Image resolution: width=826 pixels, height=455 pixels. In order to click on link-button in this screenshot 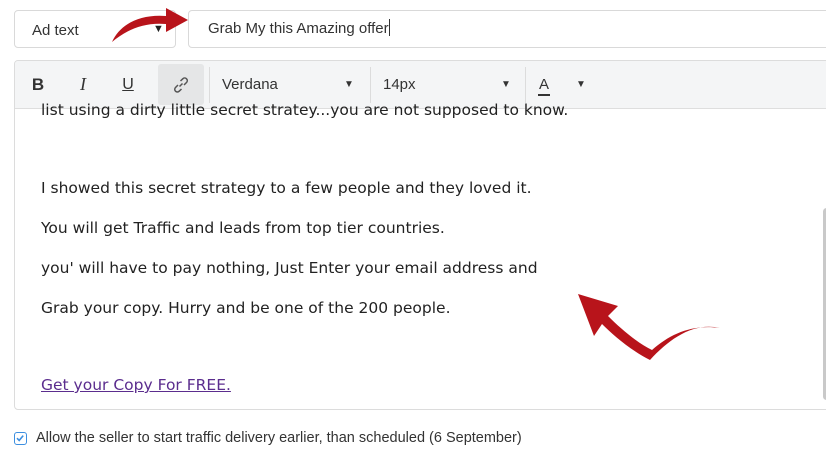, I will do `click(181, 84)`.